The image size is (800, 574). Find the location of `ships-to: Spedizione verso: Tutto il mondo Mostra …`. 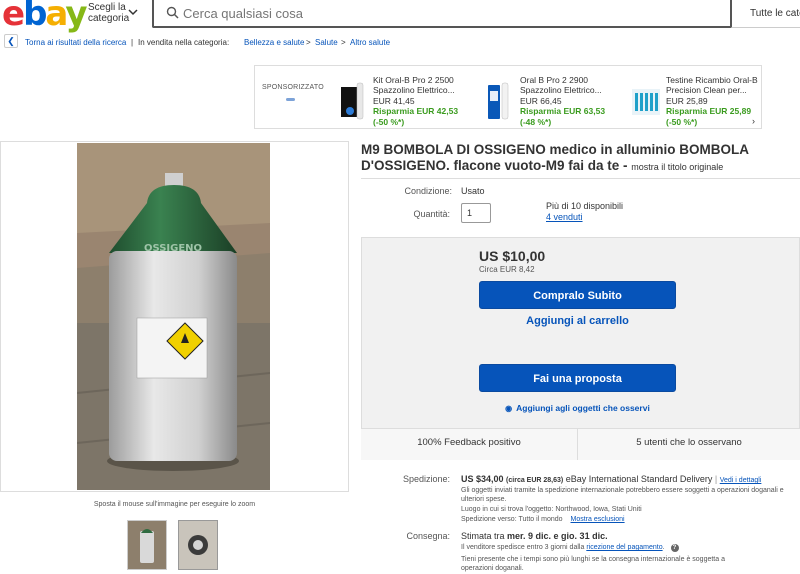

ships-to: Spedizione verso: Tutto il mondo Mostra … is located at coordinates (543, 519).